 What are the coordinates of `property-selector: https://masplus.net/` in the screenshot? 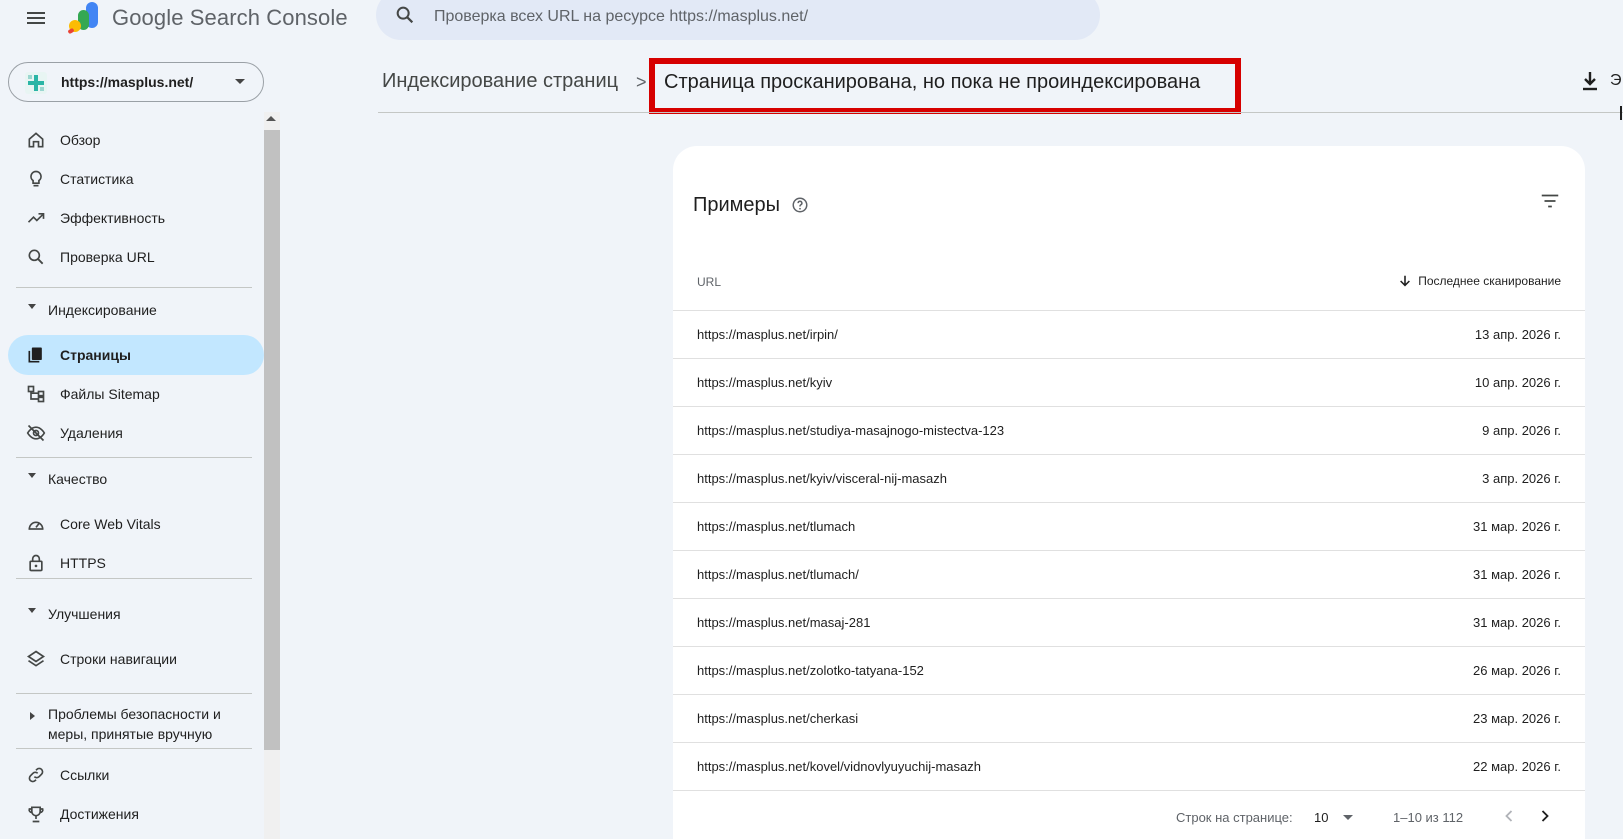 It's located at (136, 82).